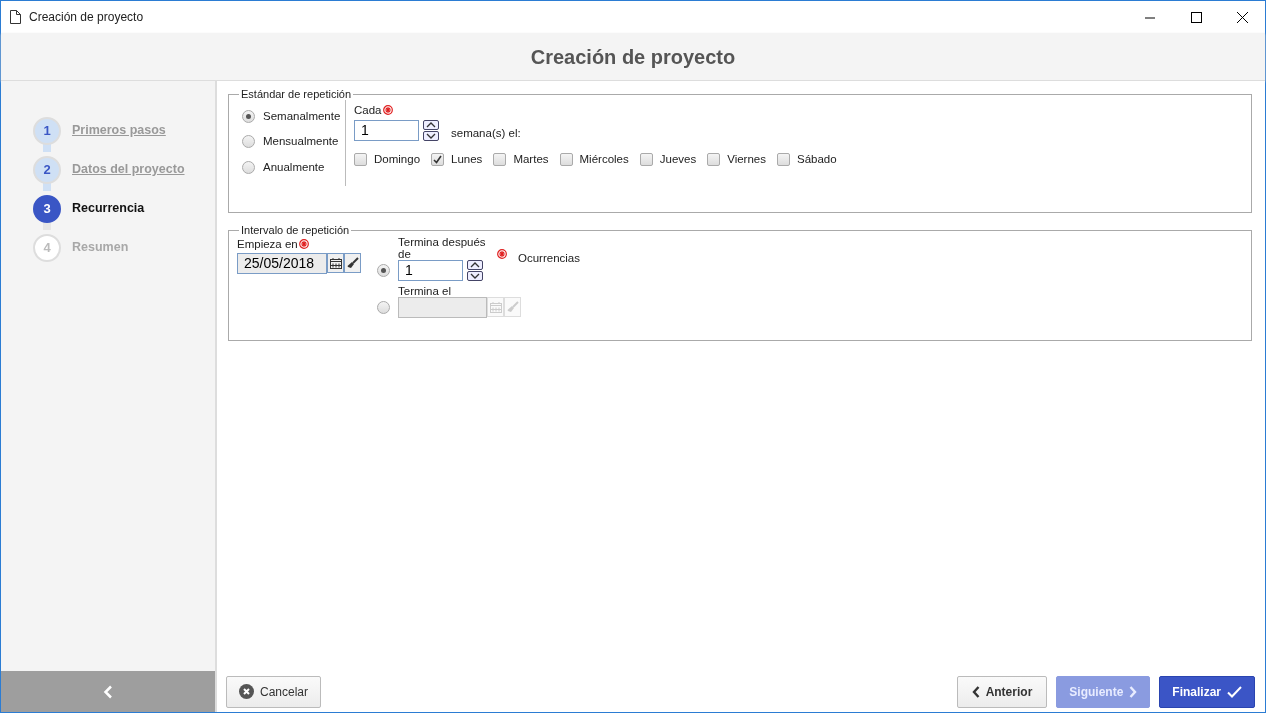  What do you see at coordinates (746, 159) in the screenshot?
I see `day-label: Viernes` at bounding box center [746, 159].